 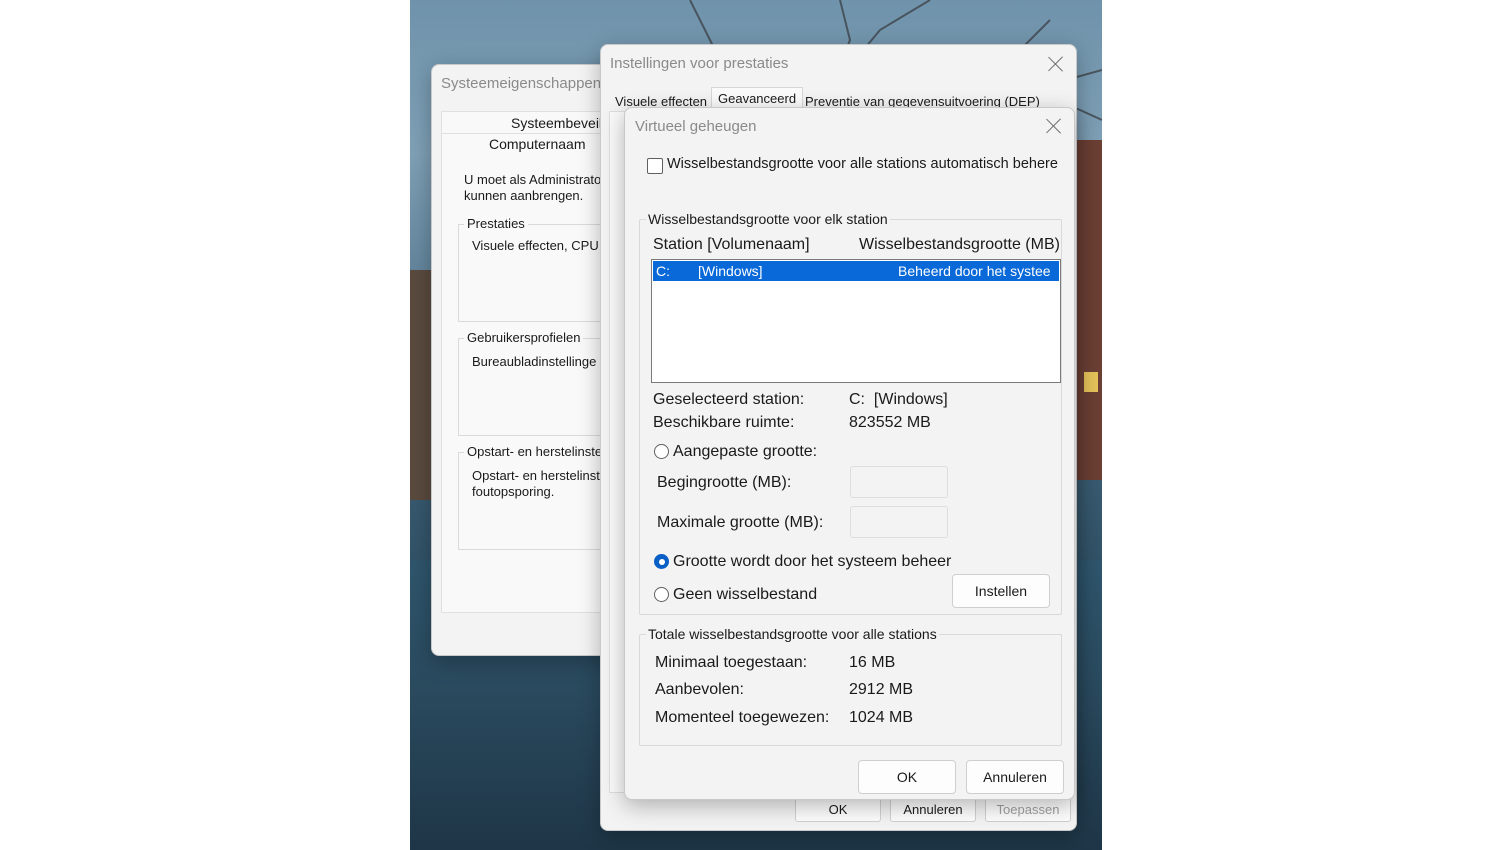 What do you see at coordinates (856, 321) in the screenshot?
I see `station-list: C: [Windows] Beheerd door het systee` at bounding box center [856, 321].